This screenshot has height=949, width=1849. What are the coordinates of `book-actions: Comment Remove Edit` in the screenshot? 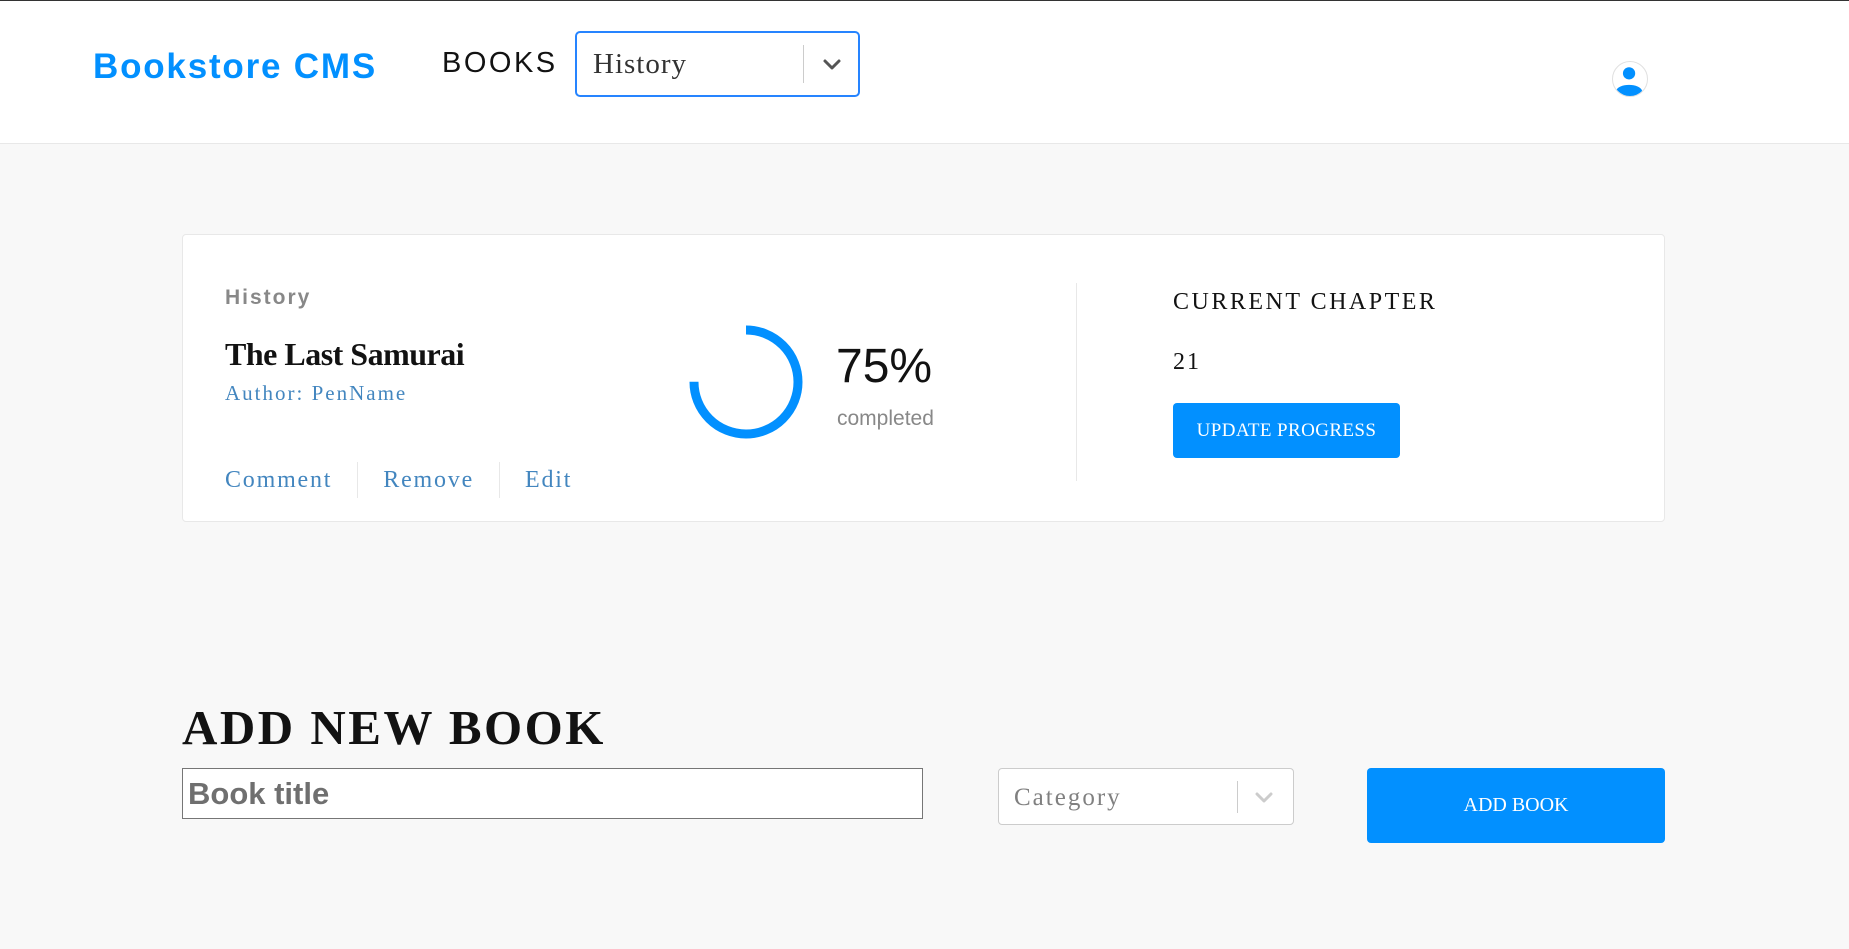 It's located at (398, 480).